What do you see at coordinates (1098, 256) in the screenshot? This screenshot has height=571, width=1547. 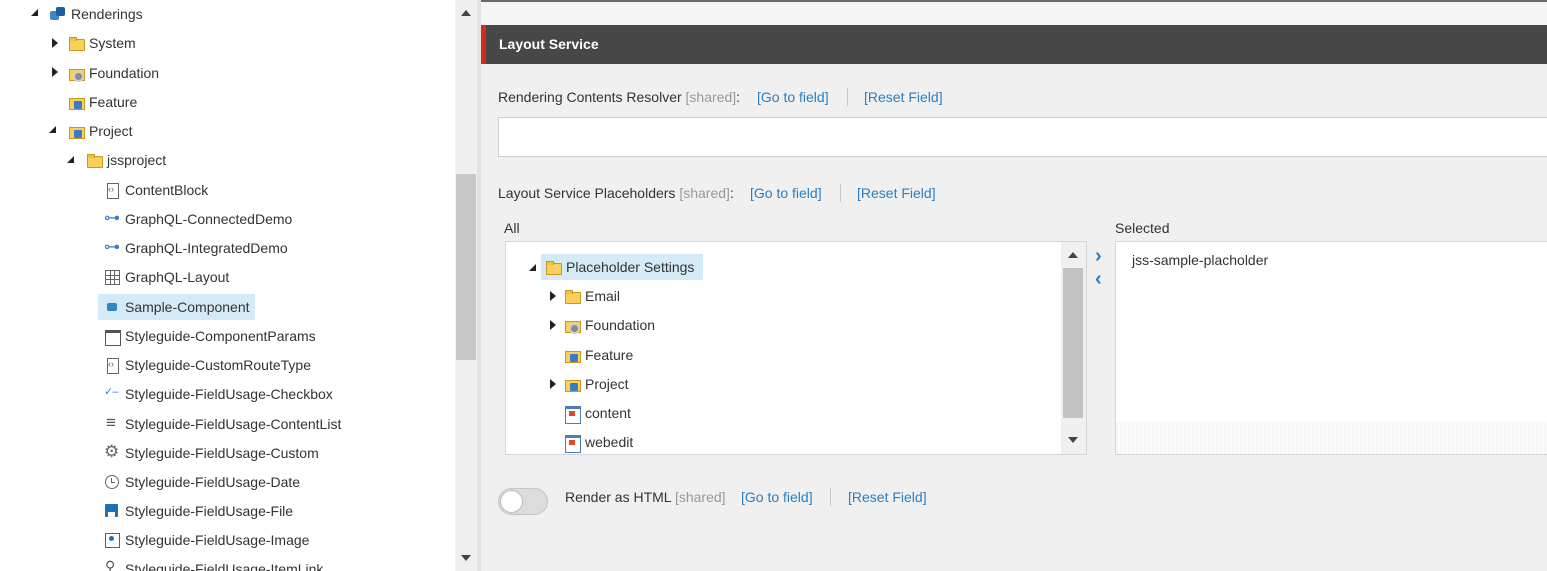 I see `move-right-icon: ›` at bounding box center [1098, 256].